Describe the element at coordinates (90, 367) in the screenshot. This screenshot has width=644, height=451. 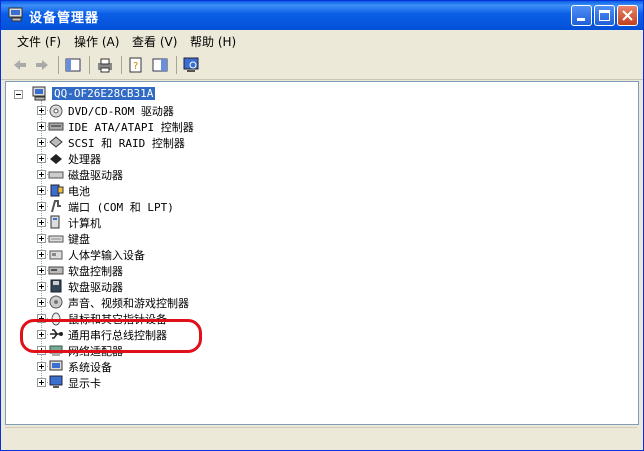
I see `tree-item-label: 系统设备` at that location.